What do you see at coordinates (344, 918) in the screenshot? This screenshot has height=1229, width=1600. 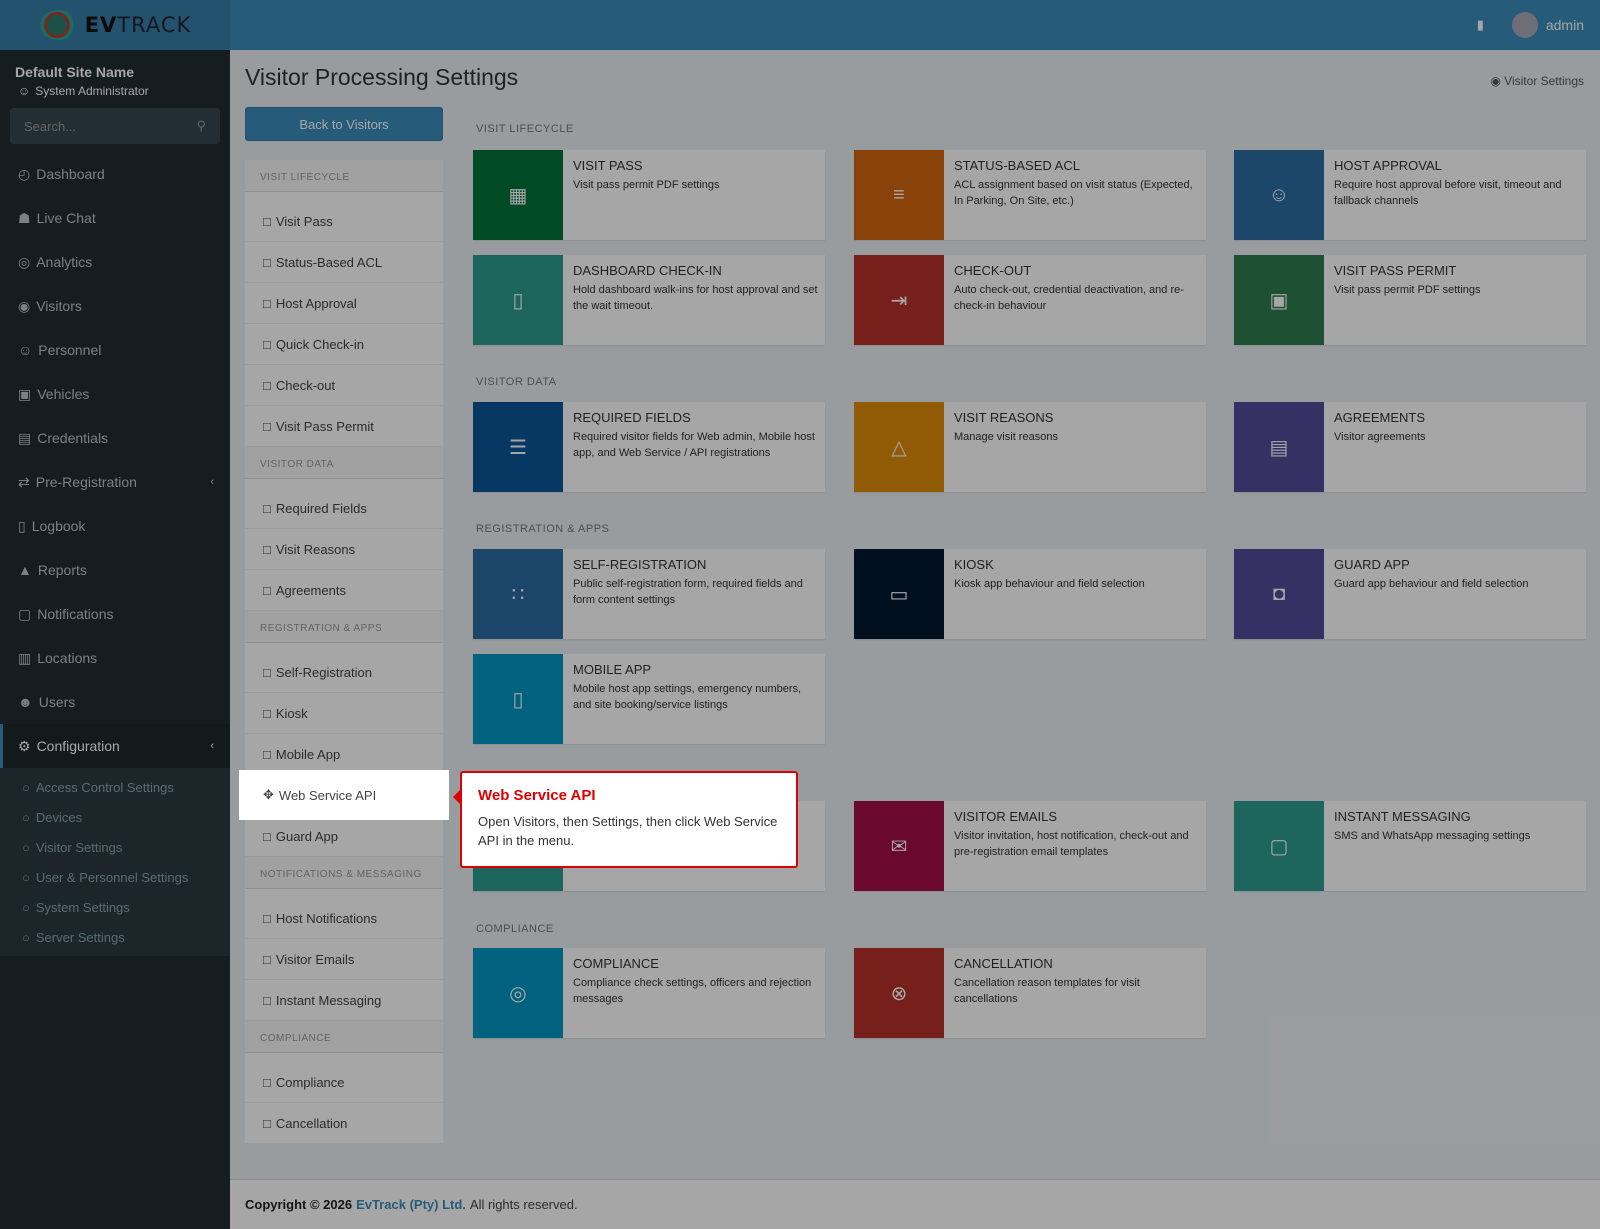 I see `settings-menu-item-host-notifications: □ Host Notifications` at bounding box center [344, 918].